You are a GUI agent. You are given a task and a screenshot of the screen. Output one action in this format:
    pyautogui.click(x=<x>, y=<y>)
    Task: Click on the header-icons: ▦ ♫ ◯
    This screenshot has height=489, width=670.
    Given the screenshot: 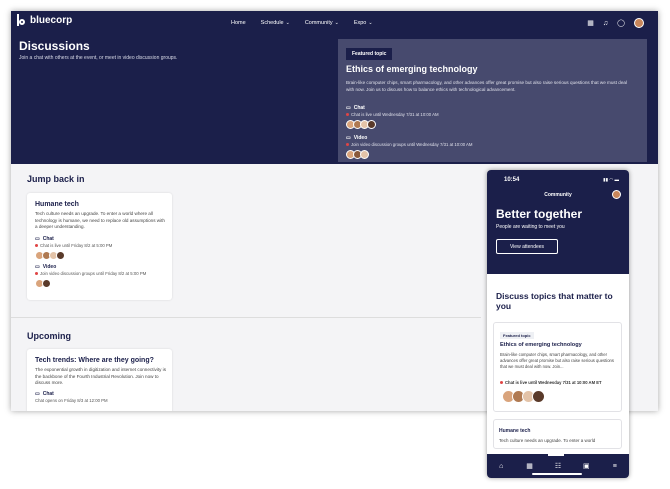 What is the action you would take?
    pyautogui.click(x=615, y=23)
    